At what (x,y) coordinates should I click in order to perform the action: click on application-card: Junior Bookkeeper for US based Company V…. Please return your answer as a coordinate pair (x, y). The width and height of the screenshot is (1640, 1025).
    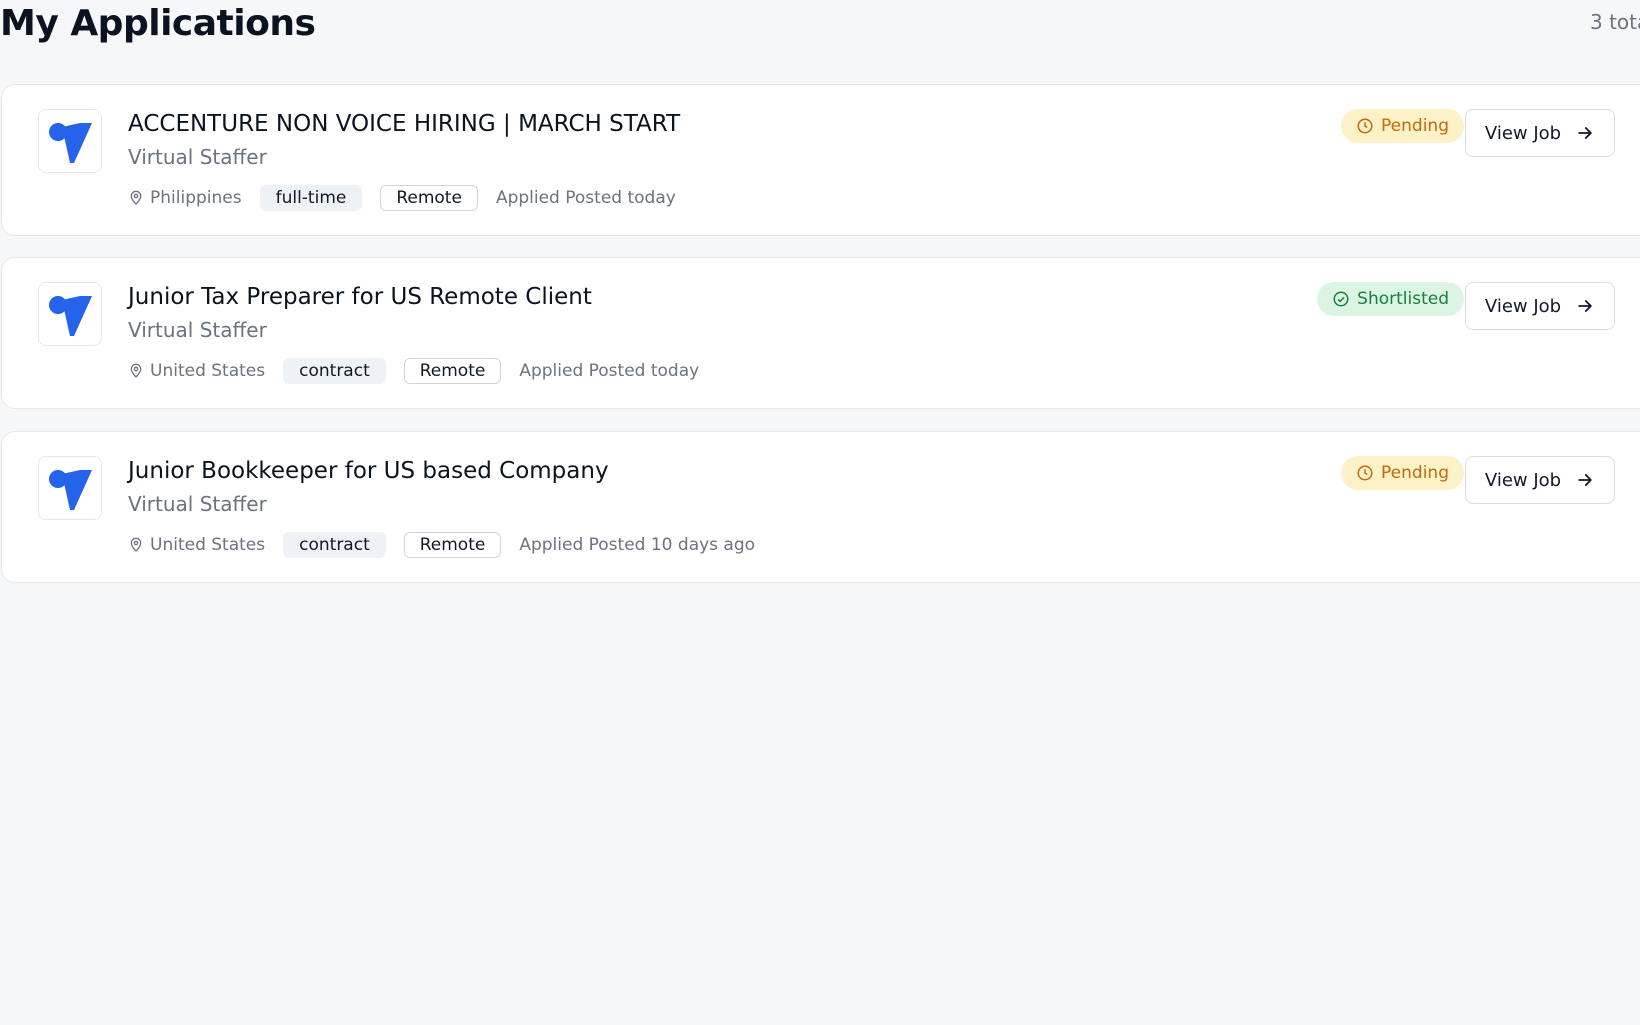
    Looking at the image, I should click on (820, 507).